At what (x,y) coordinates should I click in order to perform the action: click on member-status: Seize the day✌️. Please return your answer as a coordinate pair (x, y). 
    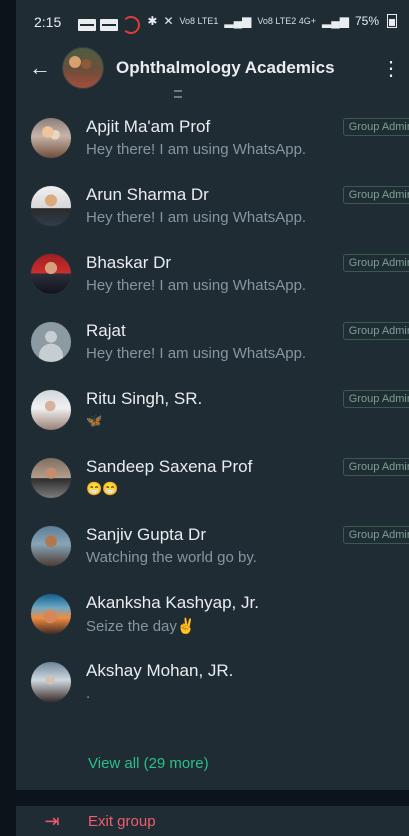
    Looking at the image, I should click on (141, 626).